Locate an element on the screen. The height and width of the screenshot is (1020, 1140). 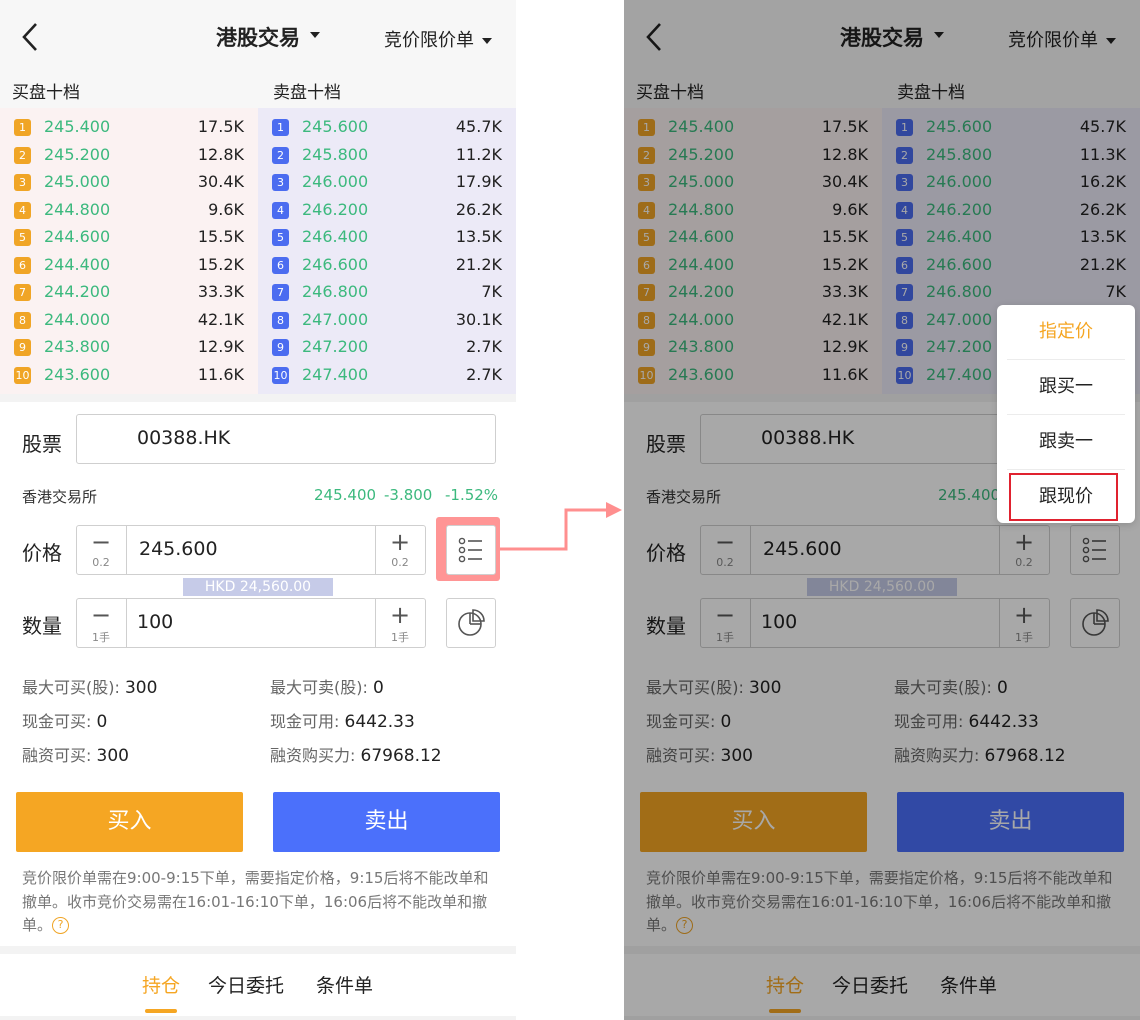
menu-item-specified-price: 指定价 is located at coordinates (1066, 332).